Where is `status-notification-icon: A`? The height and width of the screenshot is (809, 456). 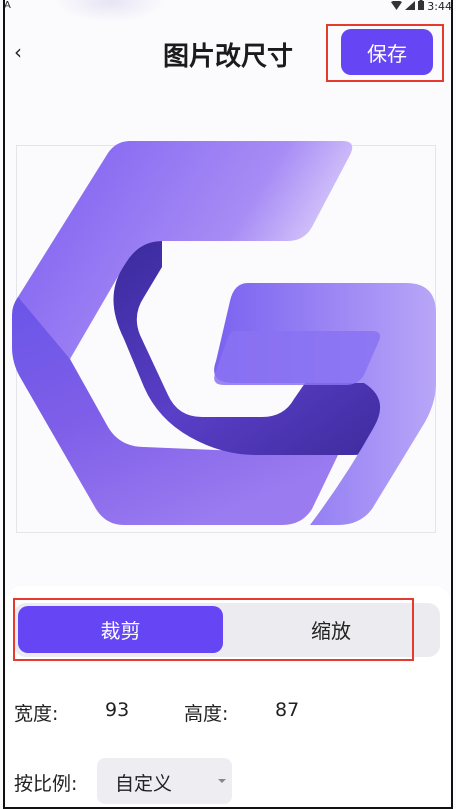
status-notification-icon: A is located at coordinates (7, 5).